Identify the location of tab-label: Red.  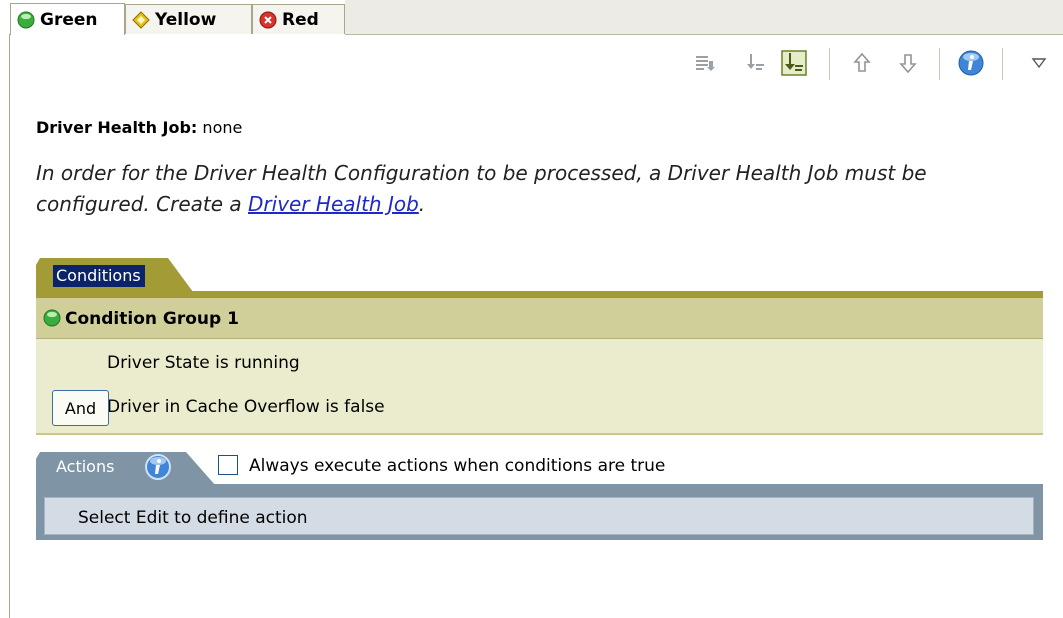
(300, 19).